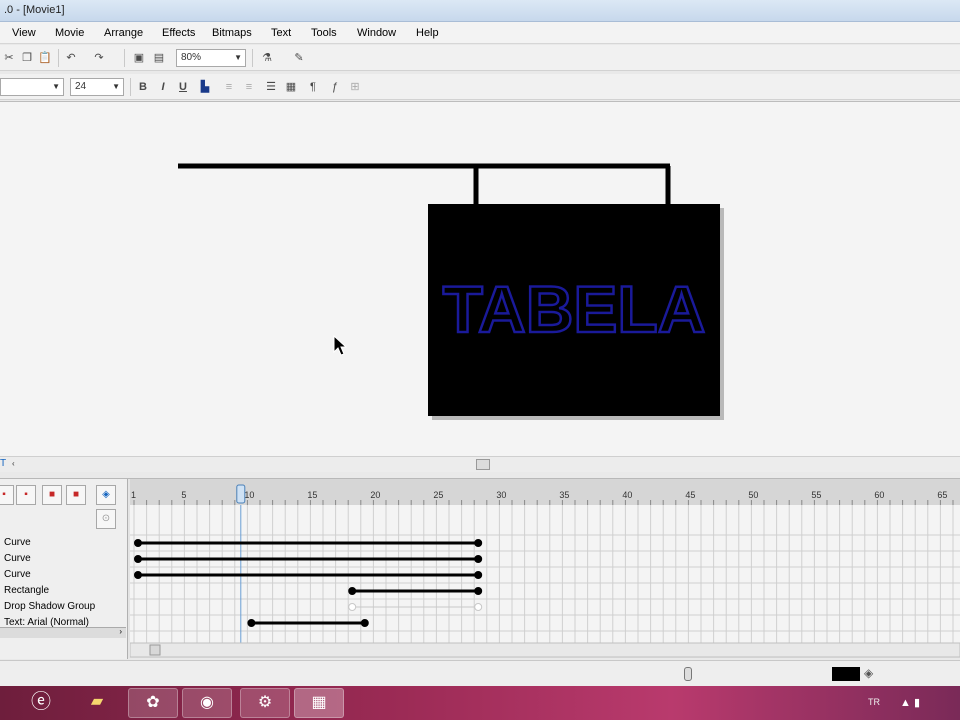 Image resolution: width=960 pixels, height=720 pixels. Describe the element at coordinates (133, 495) in the screenshot. I see `ruler-label: 1` at that location.